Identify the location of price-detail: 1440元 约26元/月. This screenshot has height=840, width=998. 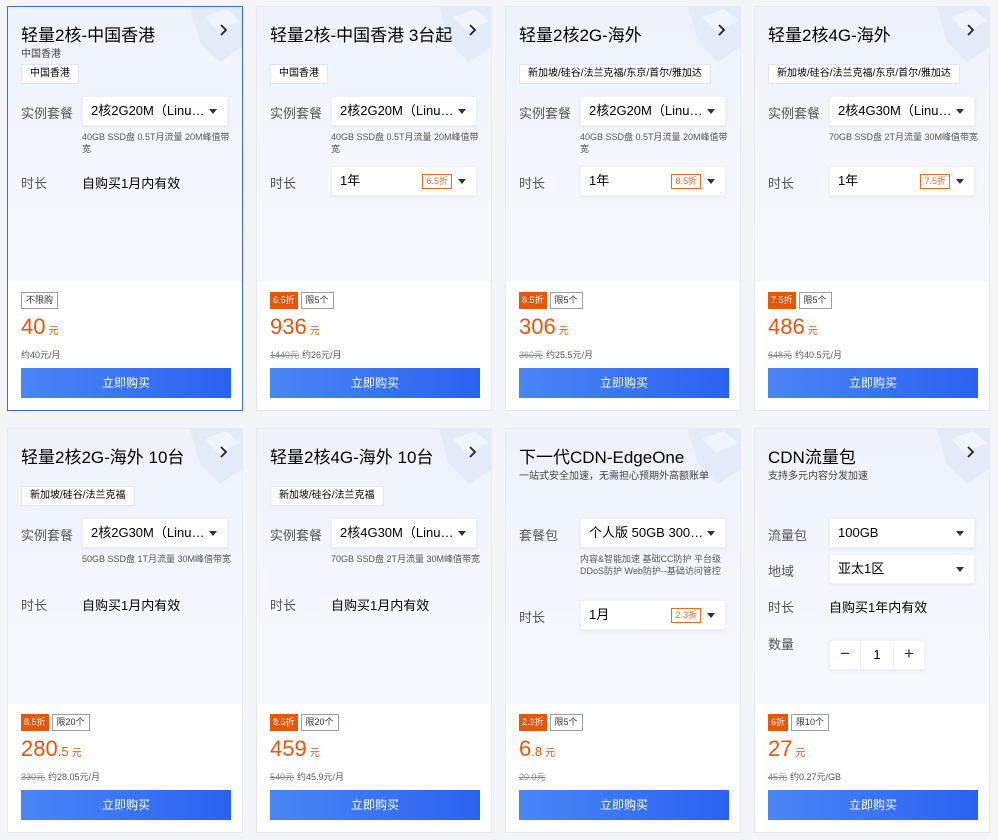
(306, 354).